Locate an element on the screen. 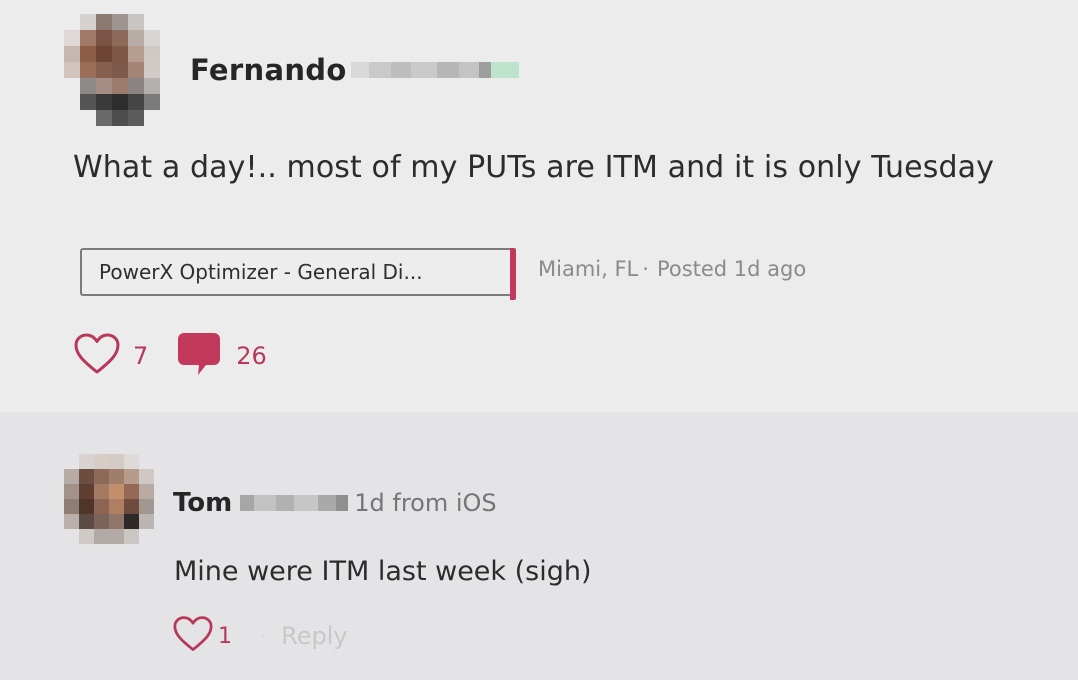  comment-header: Tom 1d from iOS is located at coordinates (335, 503).